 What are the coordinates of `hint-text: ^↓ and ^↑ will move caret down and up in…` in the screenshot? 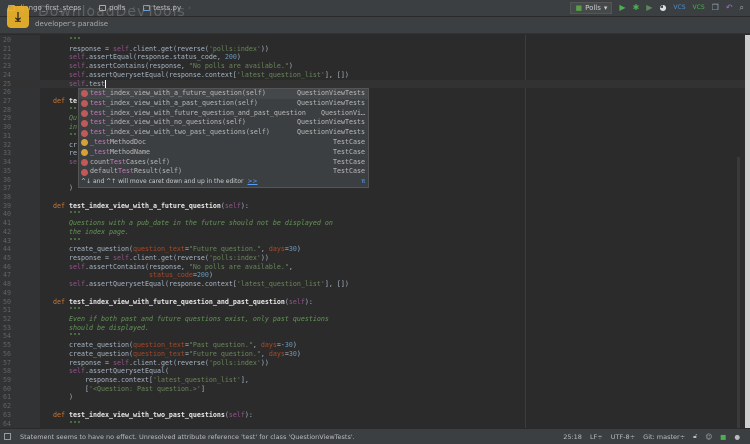 It's located at (162, 182).